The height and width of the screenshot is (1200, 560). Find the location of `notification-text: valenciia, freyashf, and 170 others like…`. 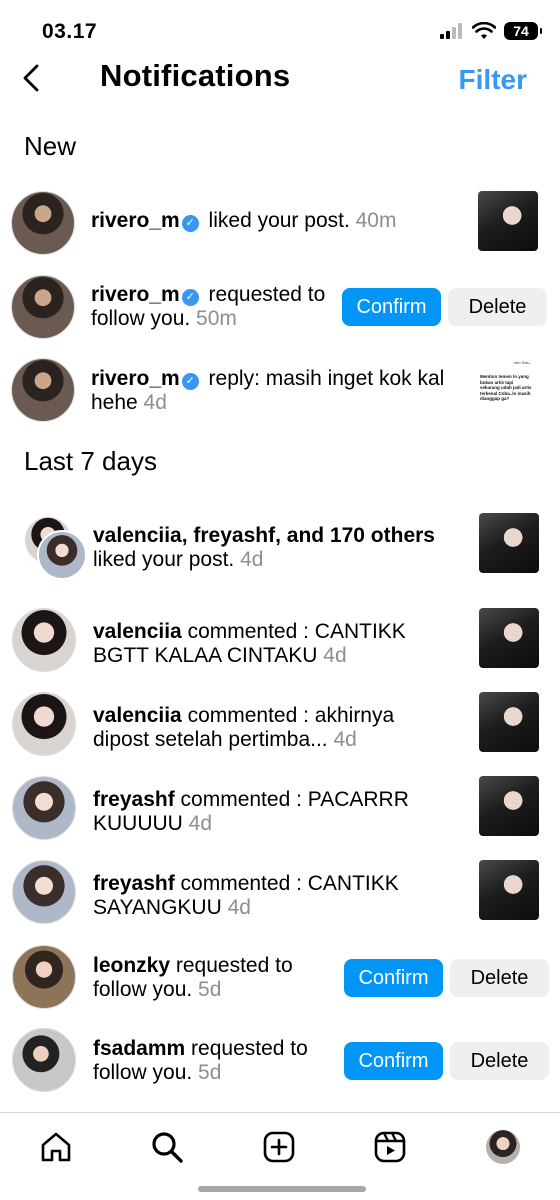

notification-text: valenciia, freyashf, and 170 others like… is located at coordinates (264, 547).